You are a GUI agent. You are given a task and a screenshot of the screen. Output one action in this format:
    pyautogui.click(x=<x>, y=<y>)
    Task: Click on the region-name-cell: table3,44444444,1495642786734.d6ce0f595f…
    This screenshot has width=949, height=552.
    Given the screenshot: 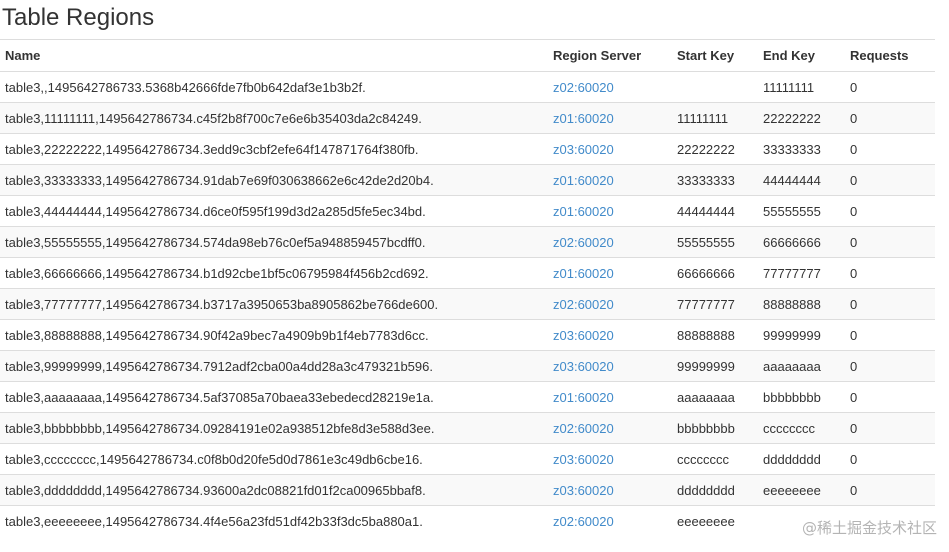 What is the action you would take?
    pyautogui.click(x=274, y=211)
    